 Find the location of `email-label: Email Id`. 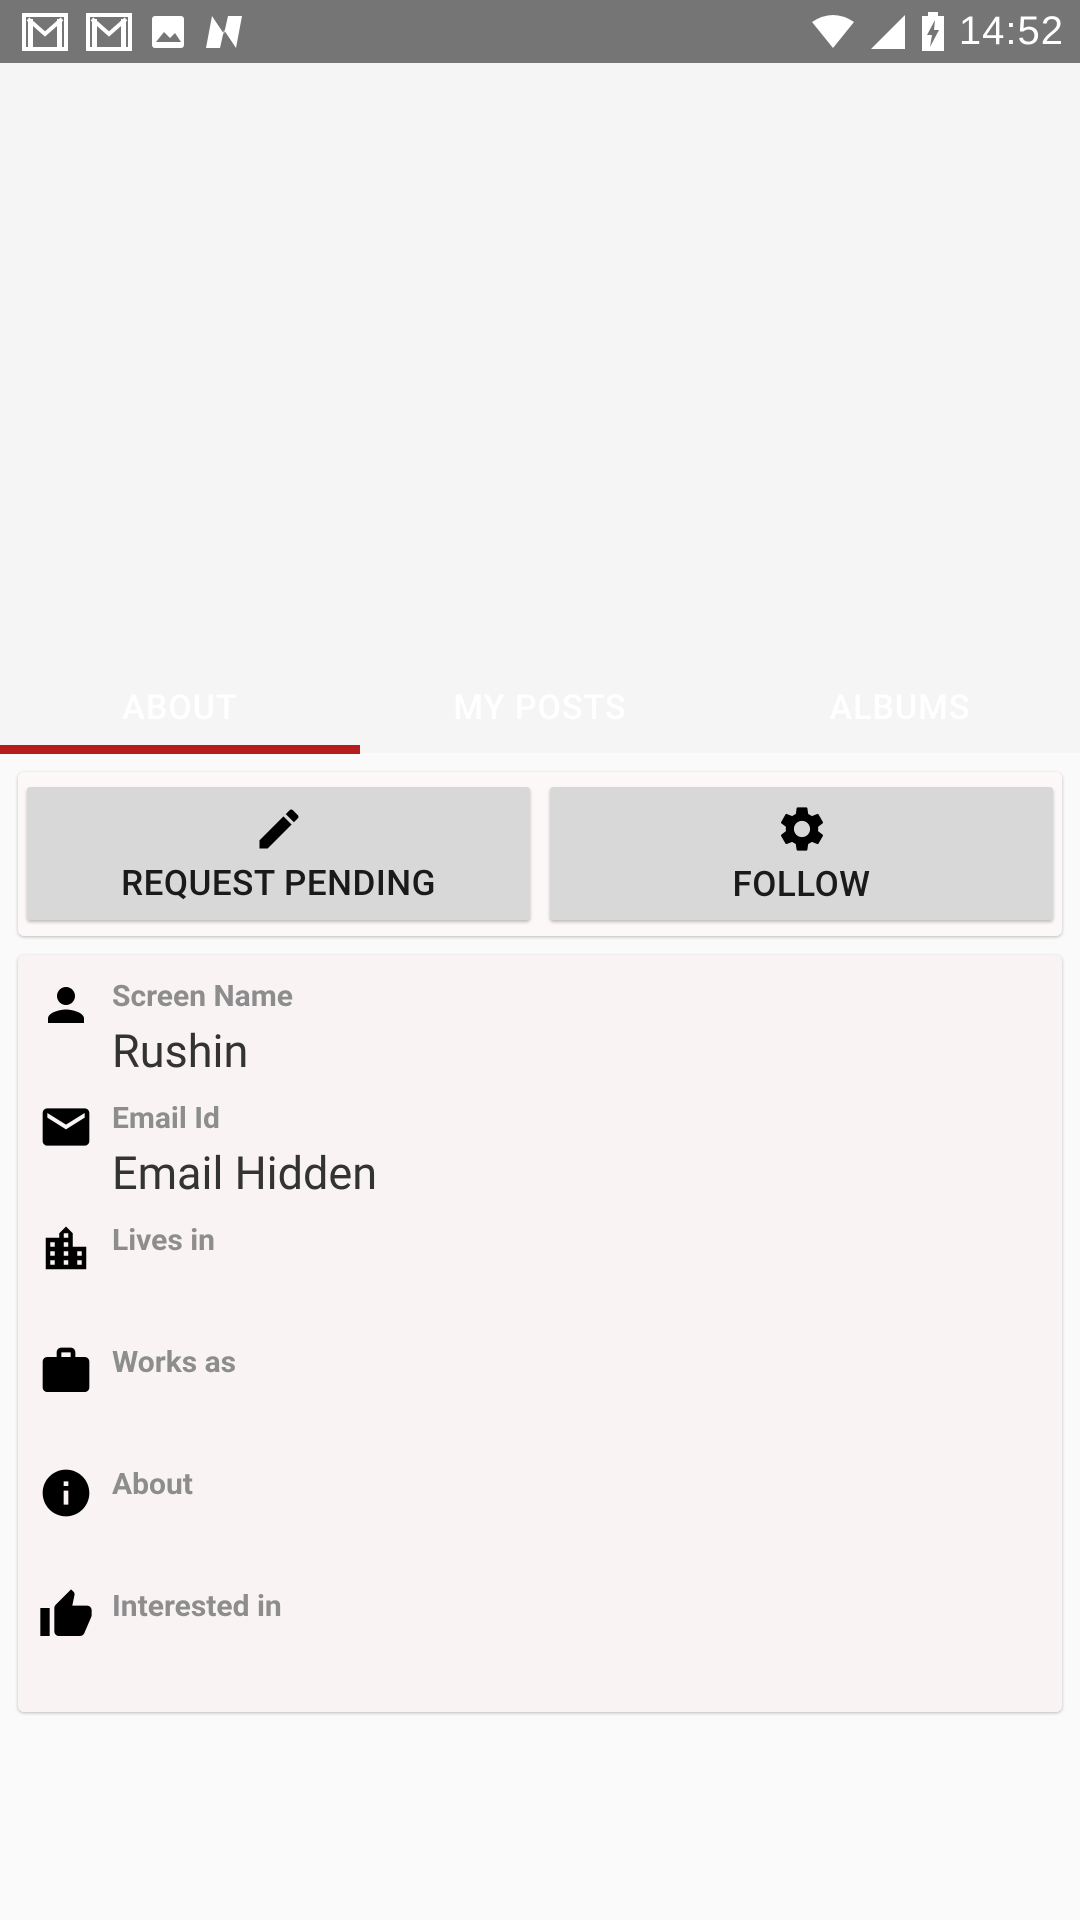

email-label: Email Id is located at coordinates (166, 1118).